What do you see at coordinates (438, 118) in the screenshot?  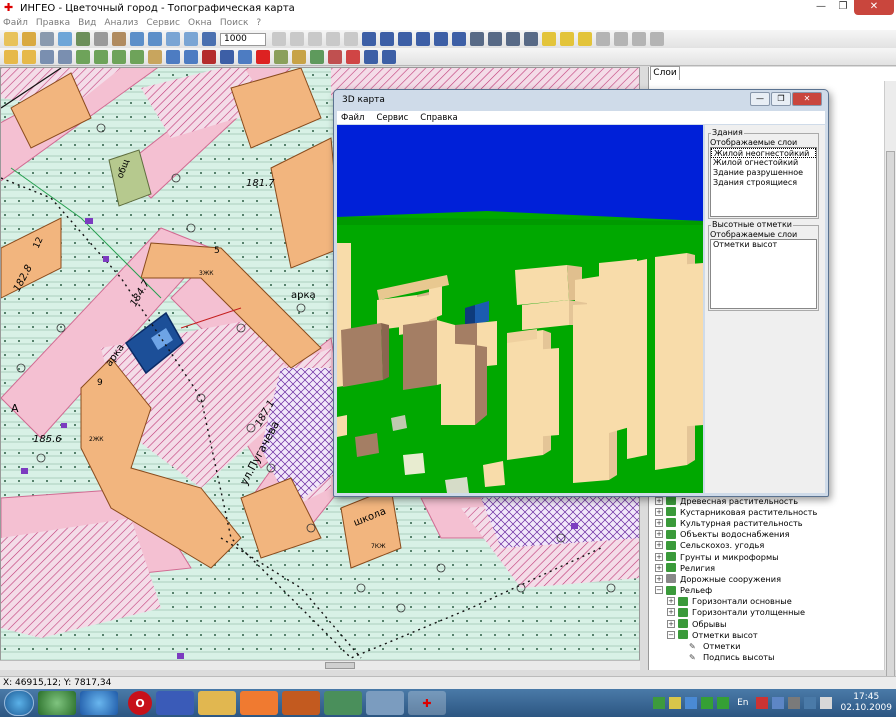 I see `menu-help: Справка` at bounding box center [438, 118].